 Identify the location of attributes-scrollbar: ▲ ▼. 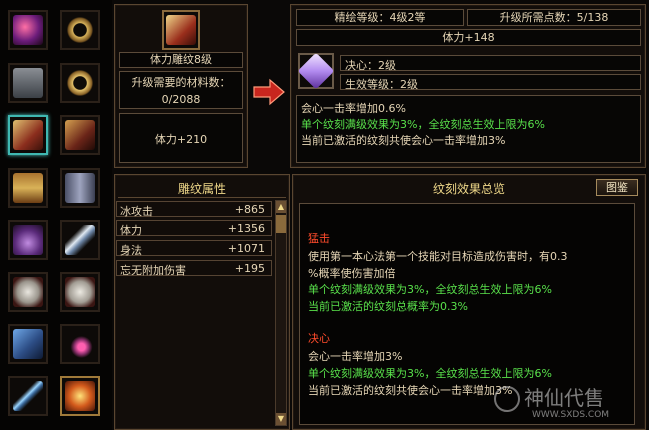
(281, 313).